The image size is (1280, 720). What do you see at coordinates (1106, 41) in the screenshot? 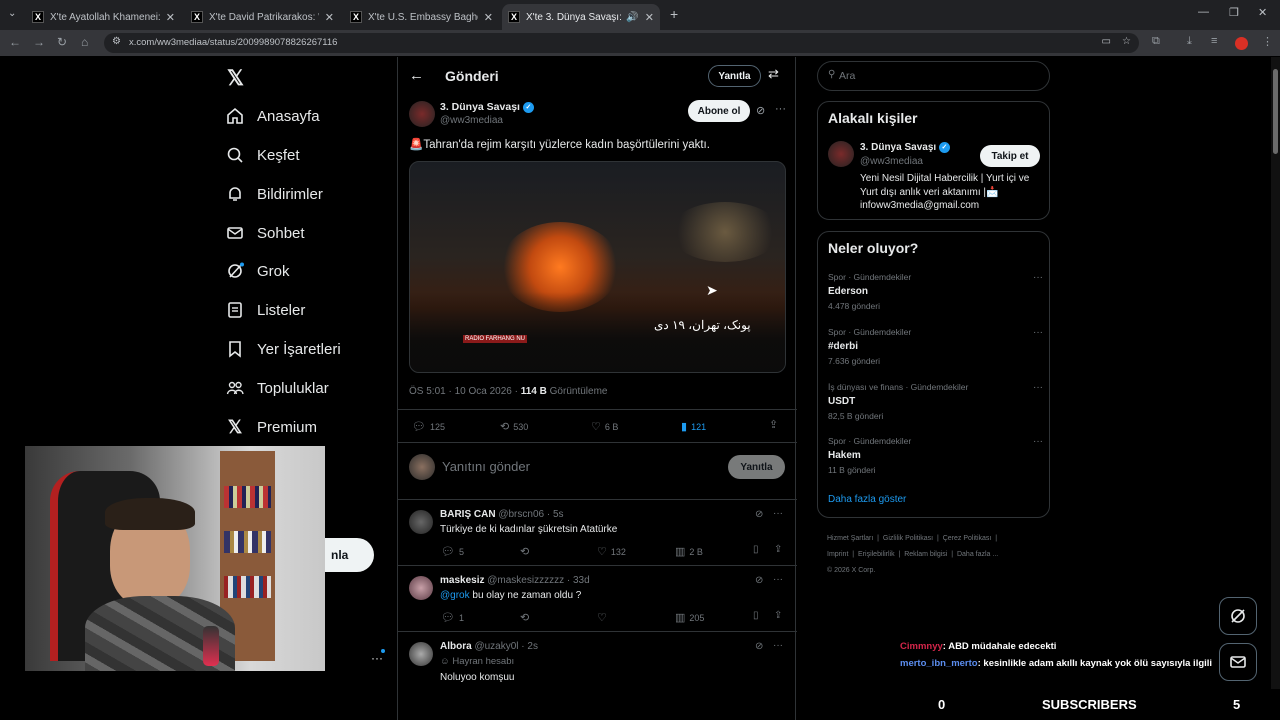
I see `install-icon: ▭` at bounding box center [1106, 41].